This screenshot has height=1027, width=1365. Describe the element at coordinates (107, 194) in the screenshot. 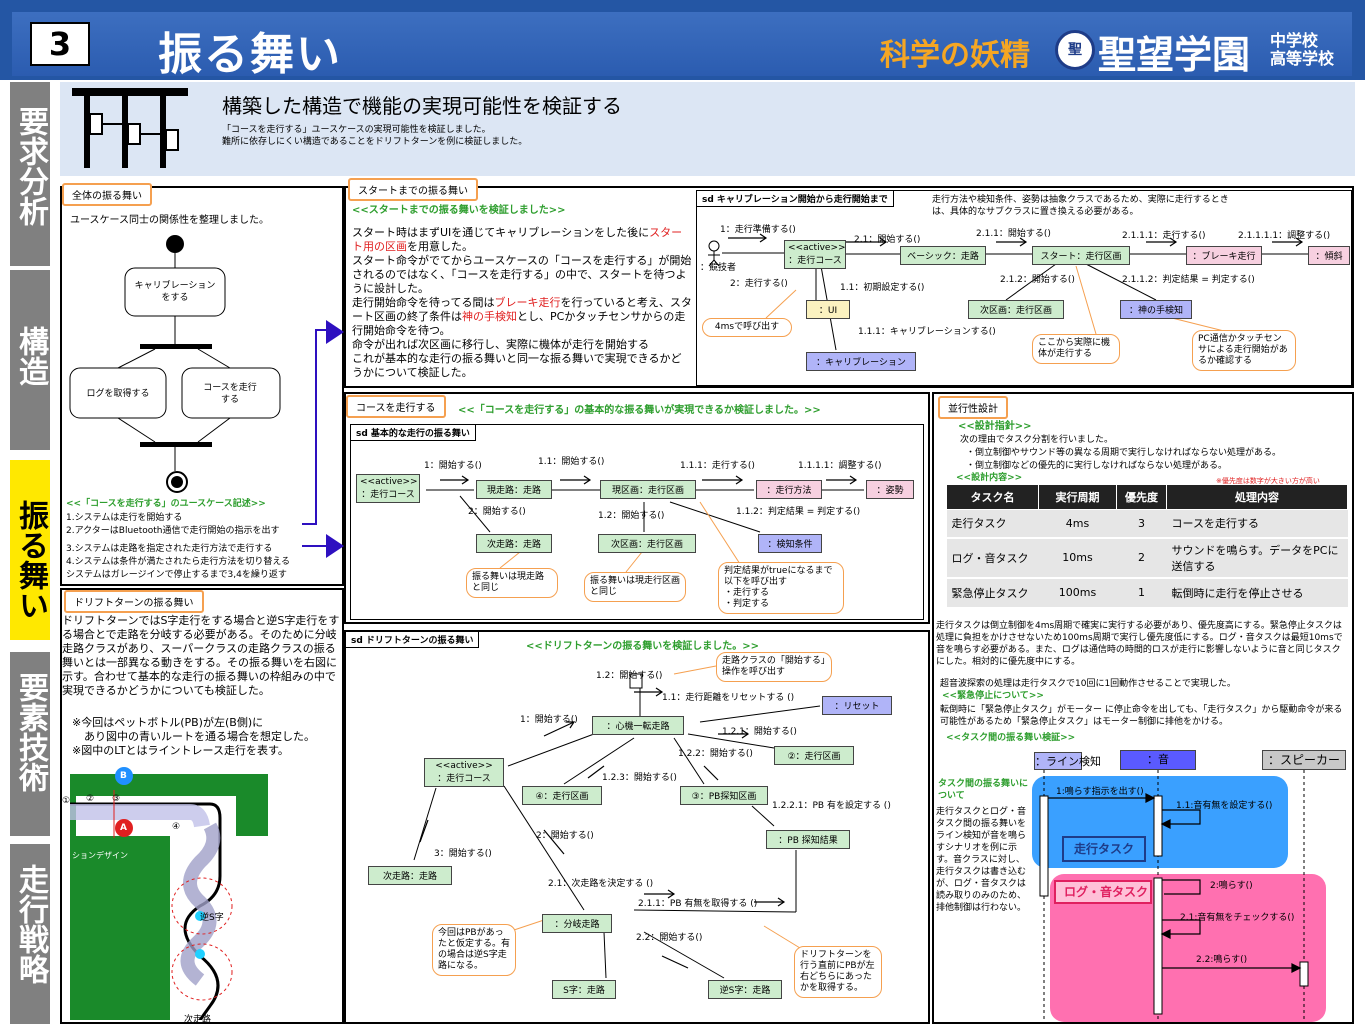

I see `overall-tab: 全体の振る舞い` at that location.